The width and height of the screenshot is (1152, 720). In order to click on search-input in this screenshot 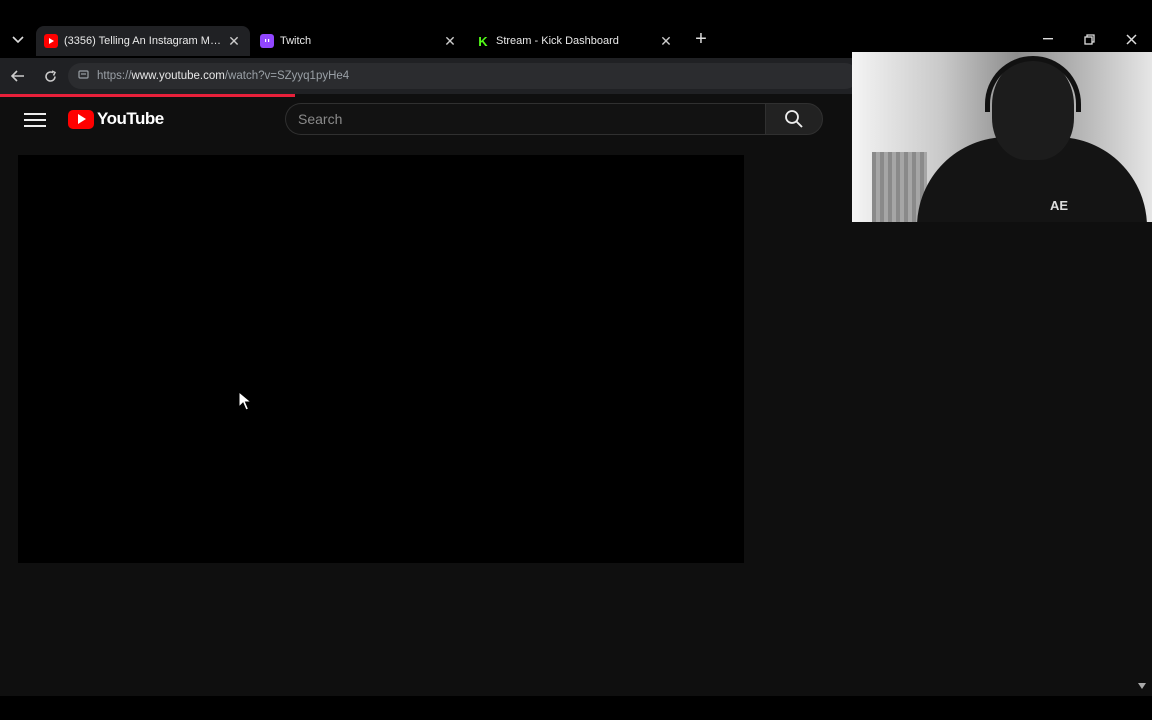, I will do `click(531, 119)`.